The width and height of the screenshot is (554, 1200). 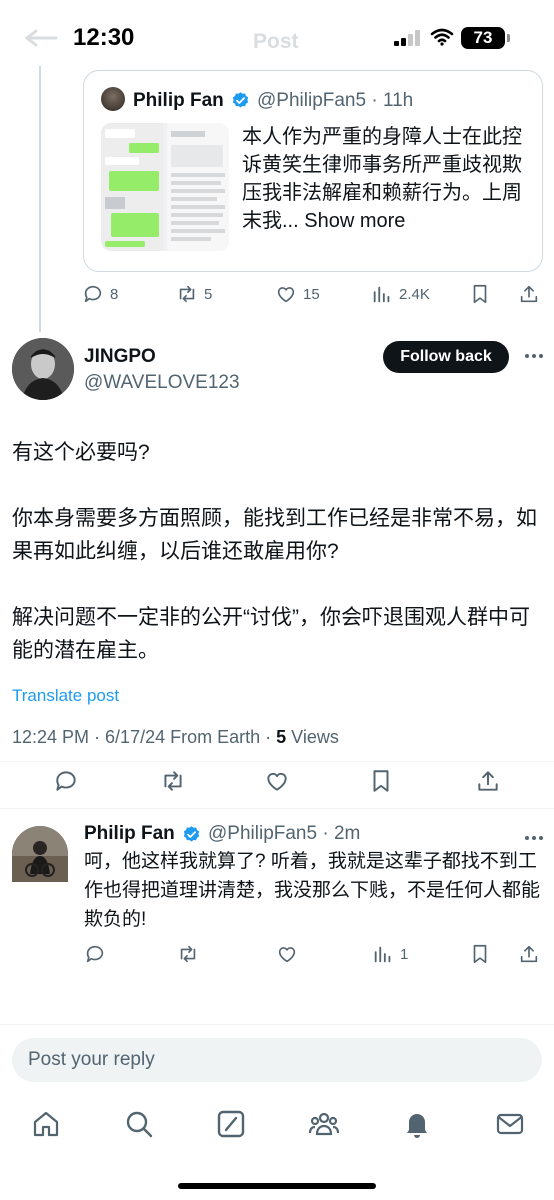 What do you see at coordinates (277, 1060) in the screenshot?
I see `reply-input: Post your reply` at bounding box center [277, 1060].